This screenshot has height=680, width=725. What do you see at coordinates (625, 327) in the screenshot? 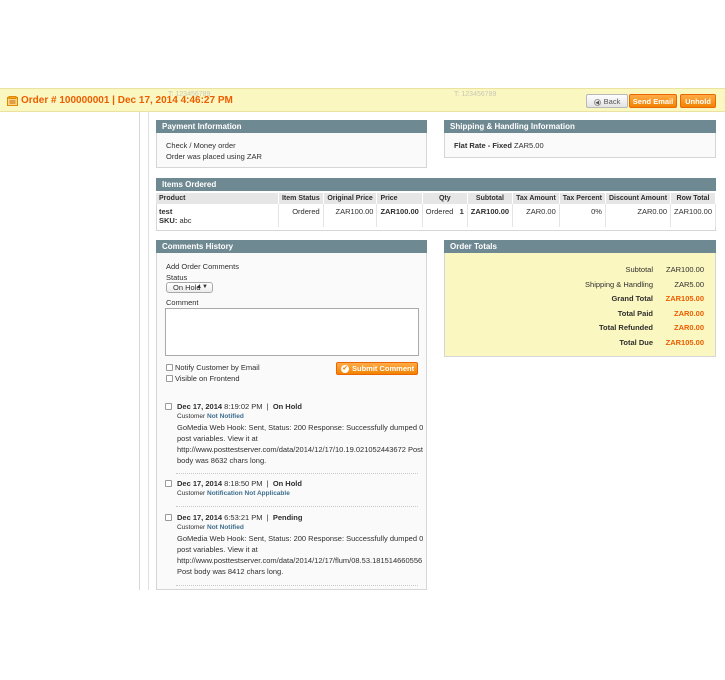
I see `total-refunded-label: Total Refunded` at bounding box center [625, 327].